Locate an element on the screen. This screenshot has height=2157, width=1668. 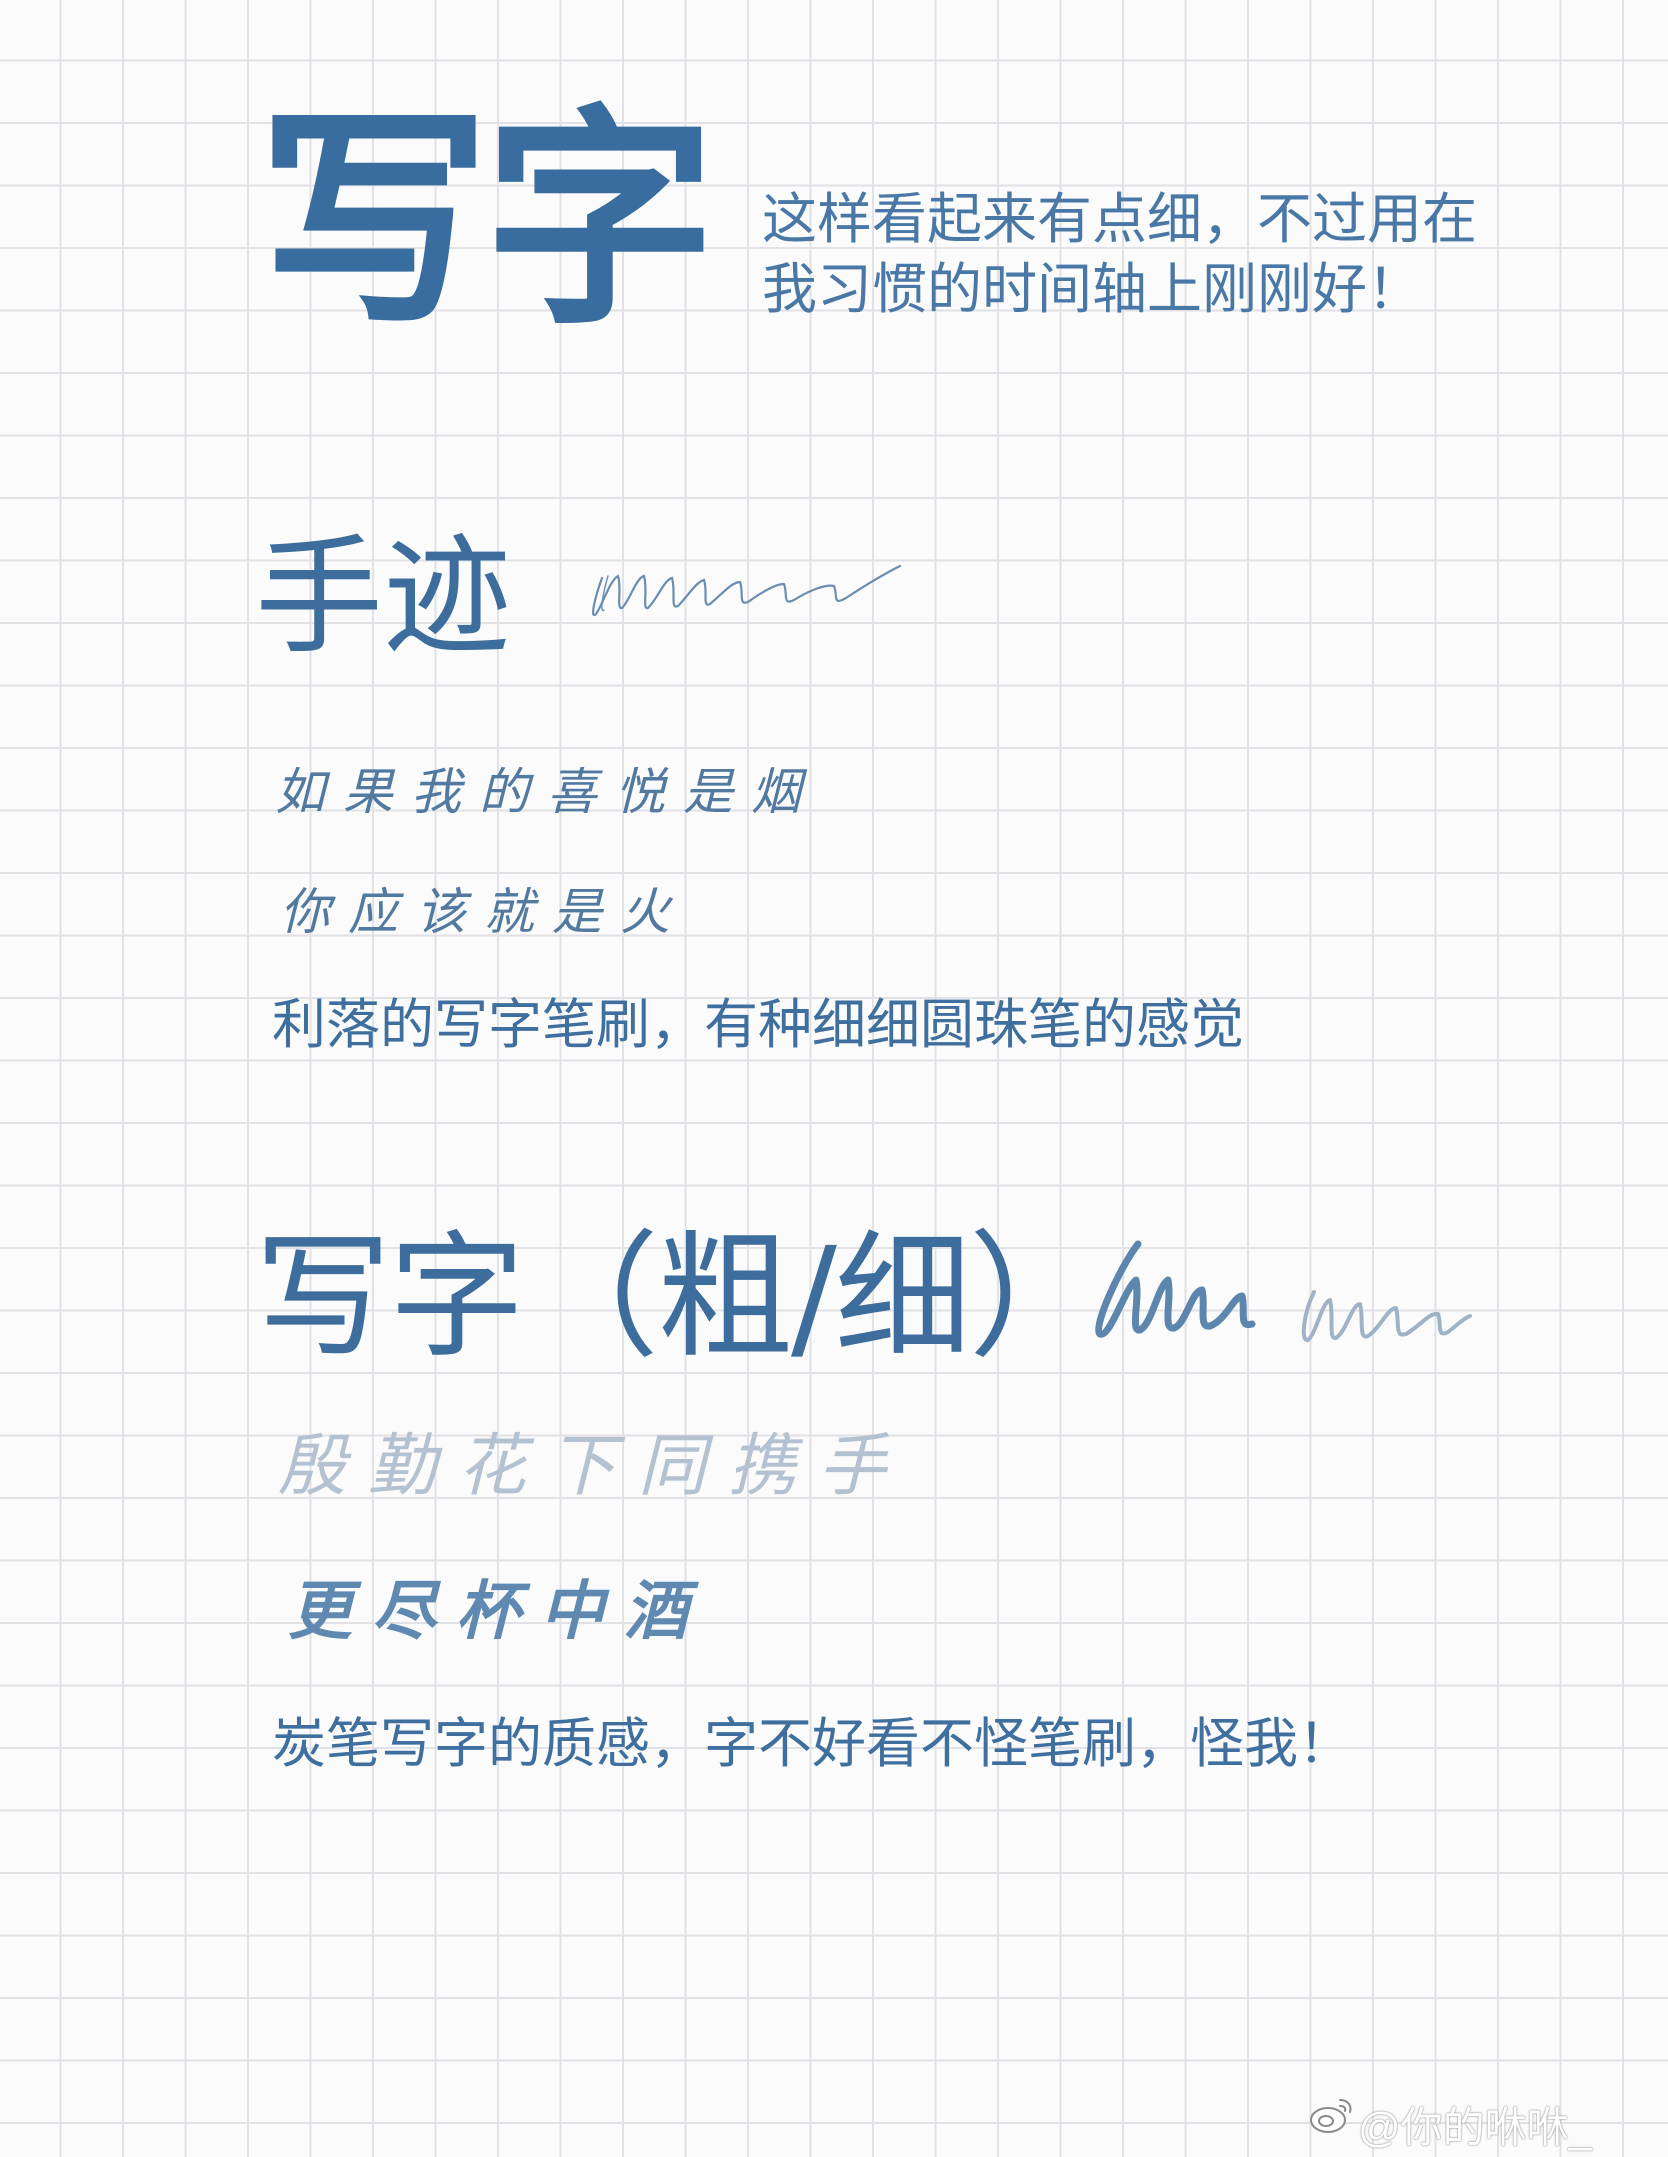
weibo-logo-icon is located at coordinates (1331, 2116).